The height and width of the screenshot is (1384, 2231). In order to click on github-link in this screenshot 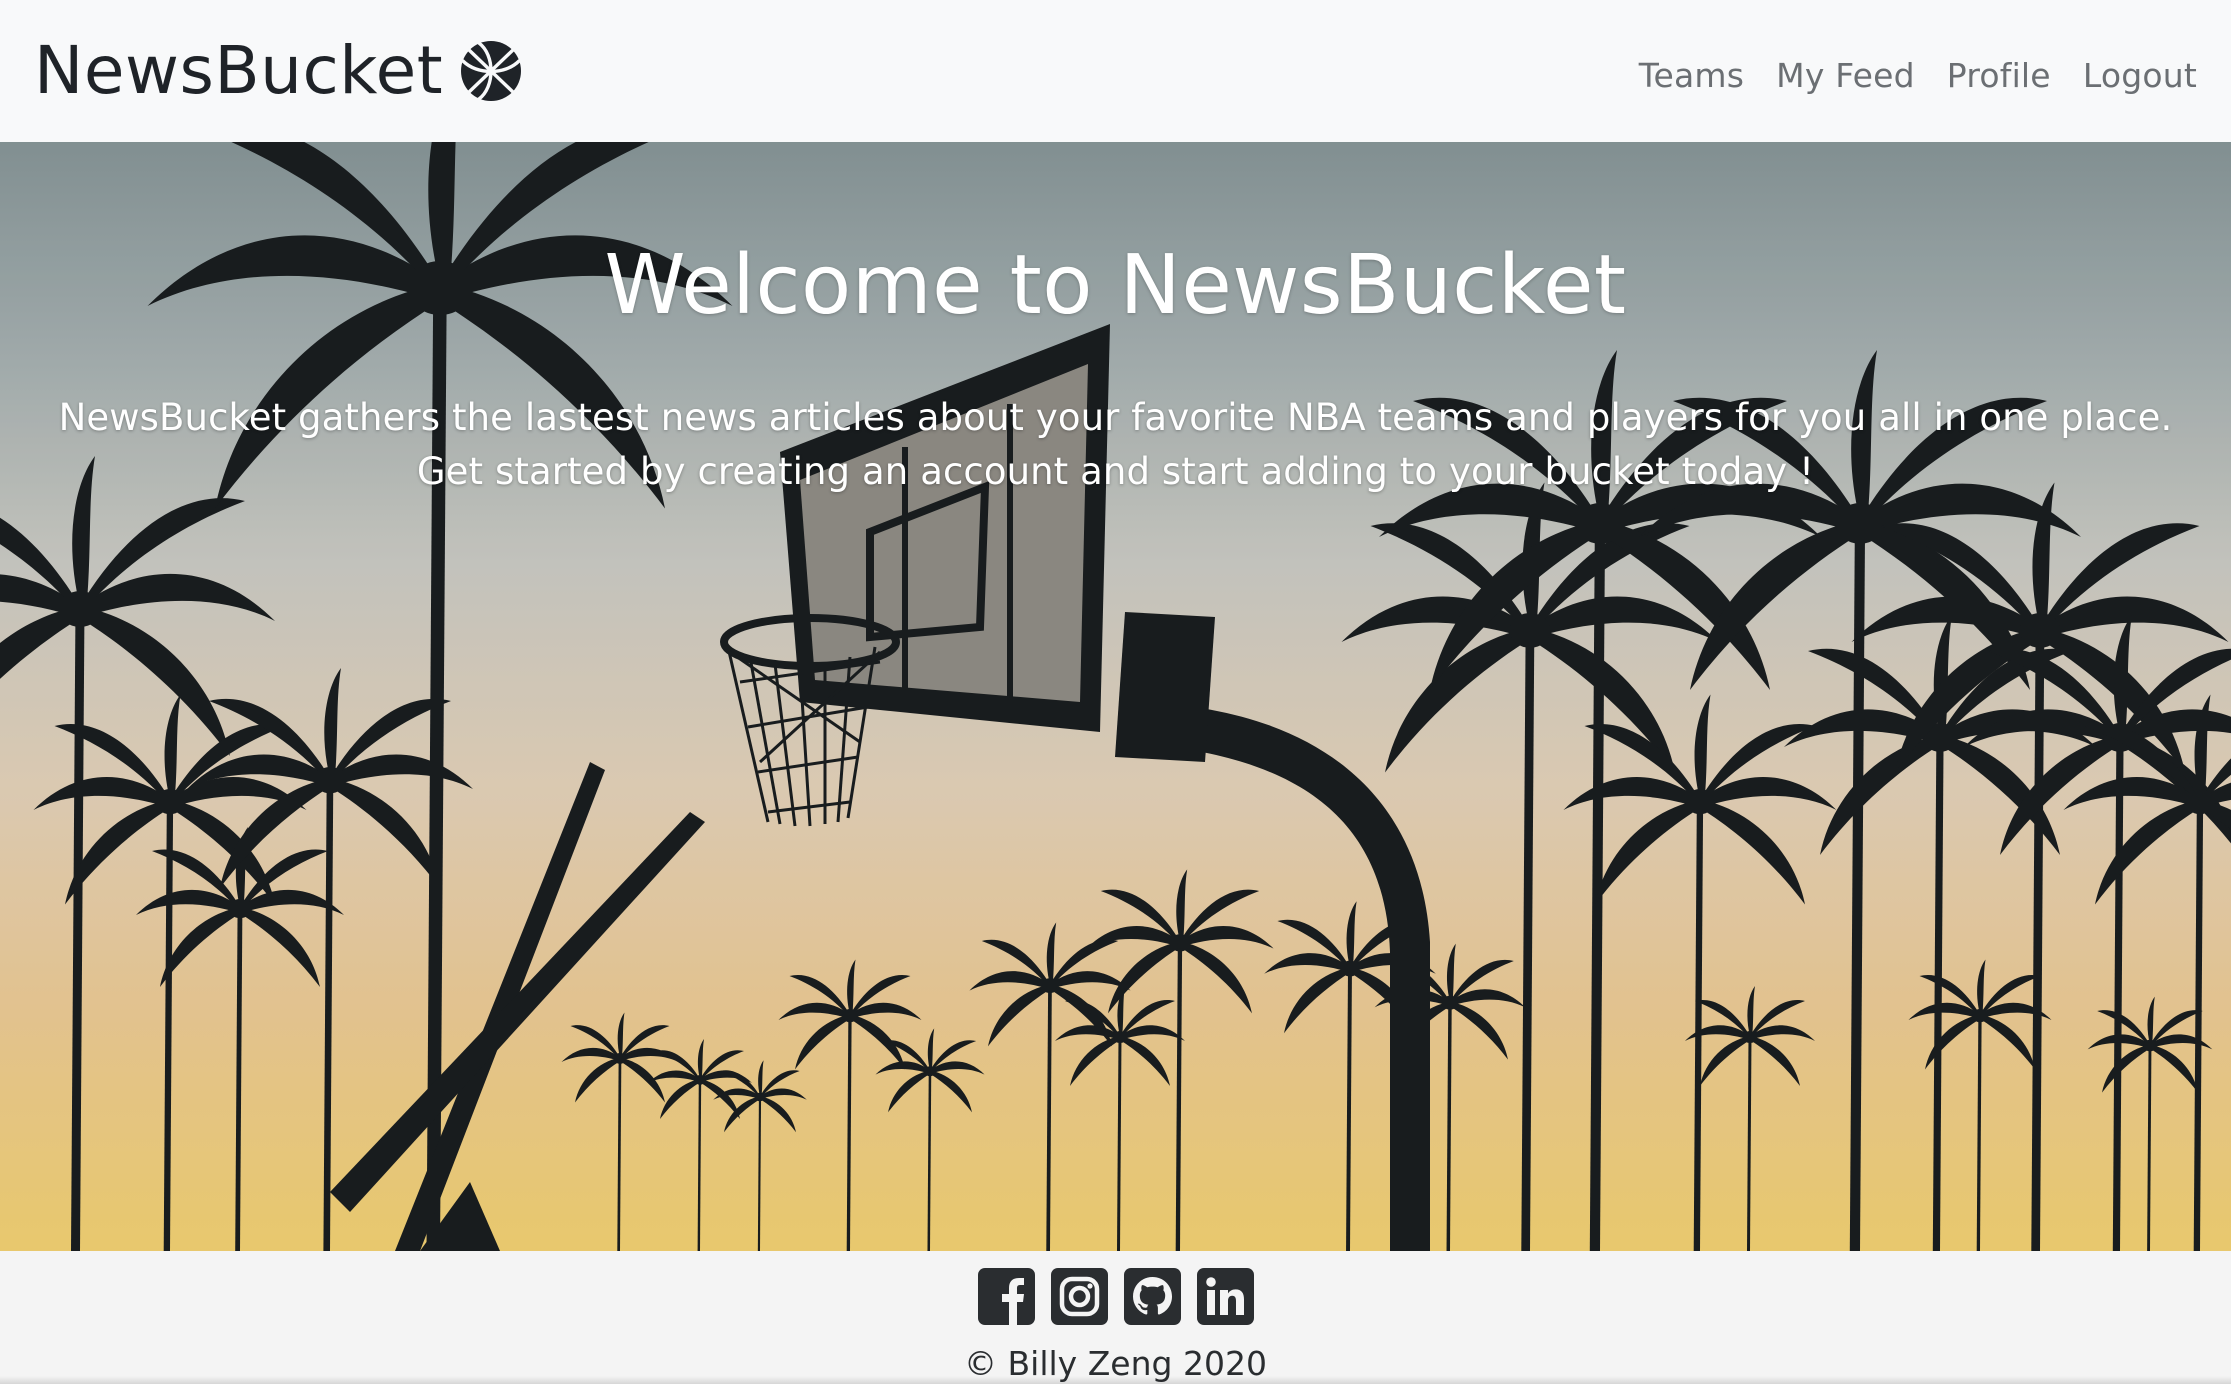, I will do `click(1152, 1296)`.